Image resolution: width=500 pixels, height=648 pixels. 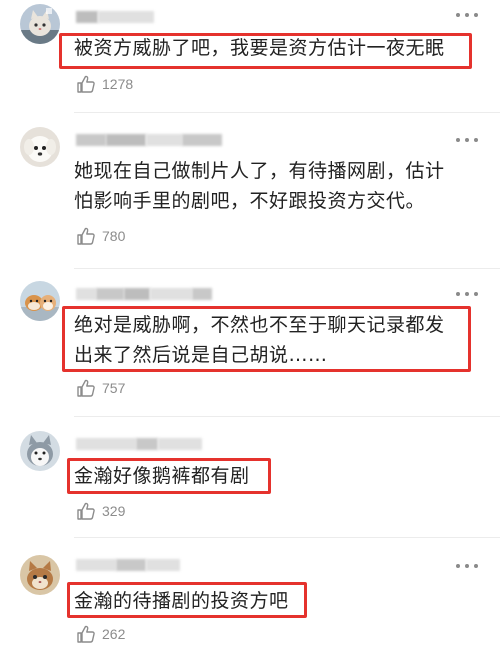 What do you see at coordinates (118, 84) in the screenshot?
I see `like-count: 1278` at bounding box center [118, 84].